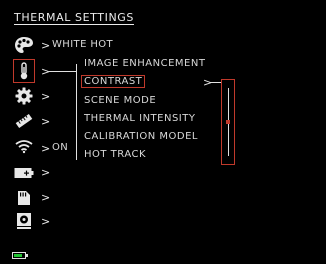 The width and height of the screenshot is (326, 264). What do you see at coordinates (24, 96) in the screenshot?
I see `gear-icon` at bounding box center [24, 96].